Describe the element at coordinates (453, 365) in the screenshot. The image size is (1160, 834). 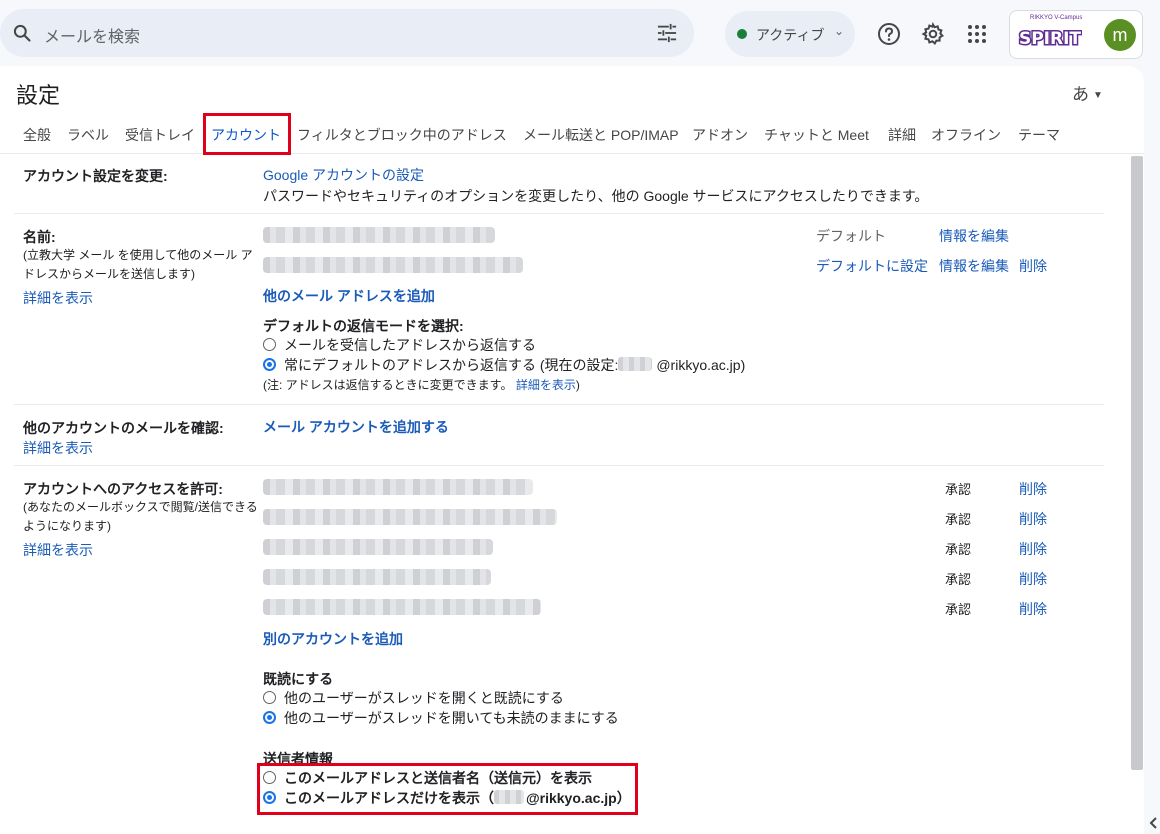
I see `reply-option2-text: 常にデフォルトのアドレスから返信する (現在の設定:` at that location.